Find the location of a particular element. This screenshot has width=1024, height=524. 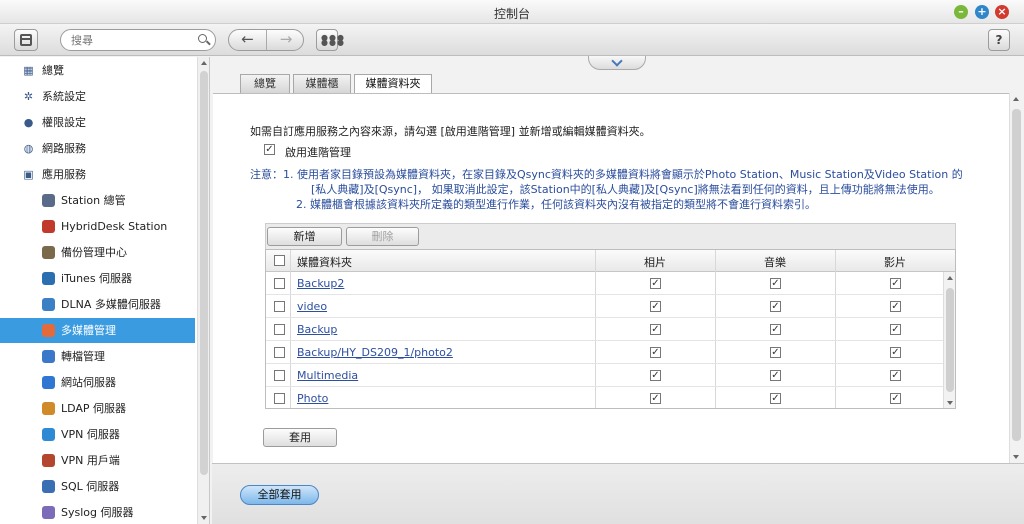

sidebar-scroll-thumb is located at coordinates (204, 273).